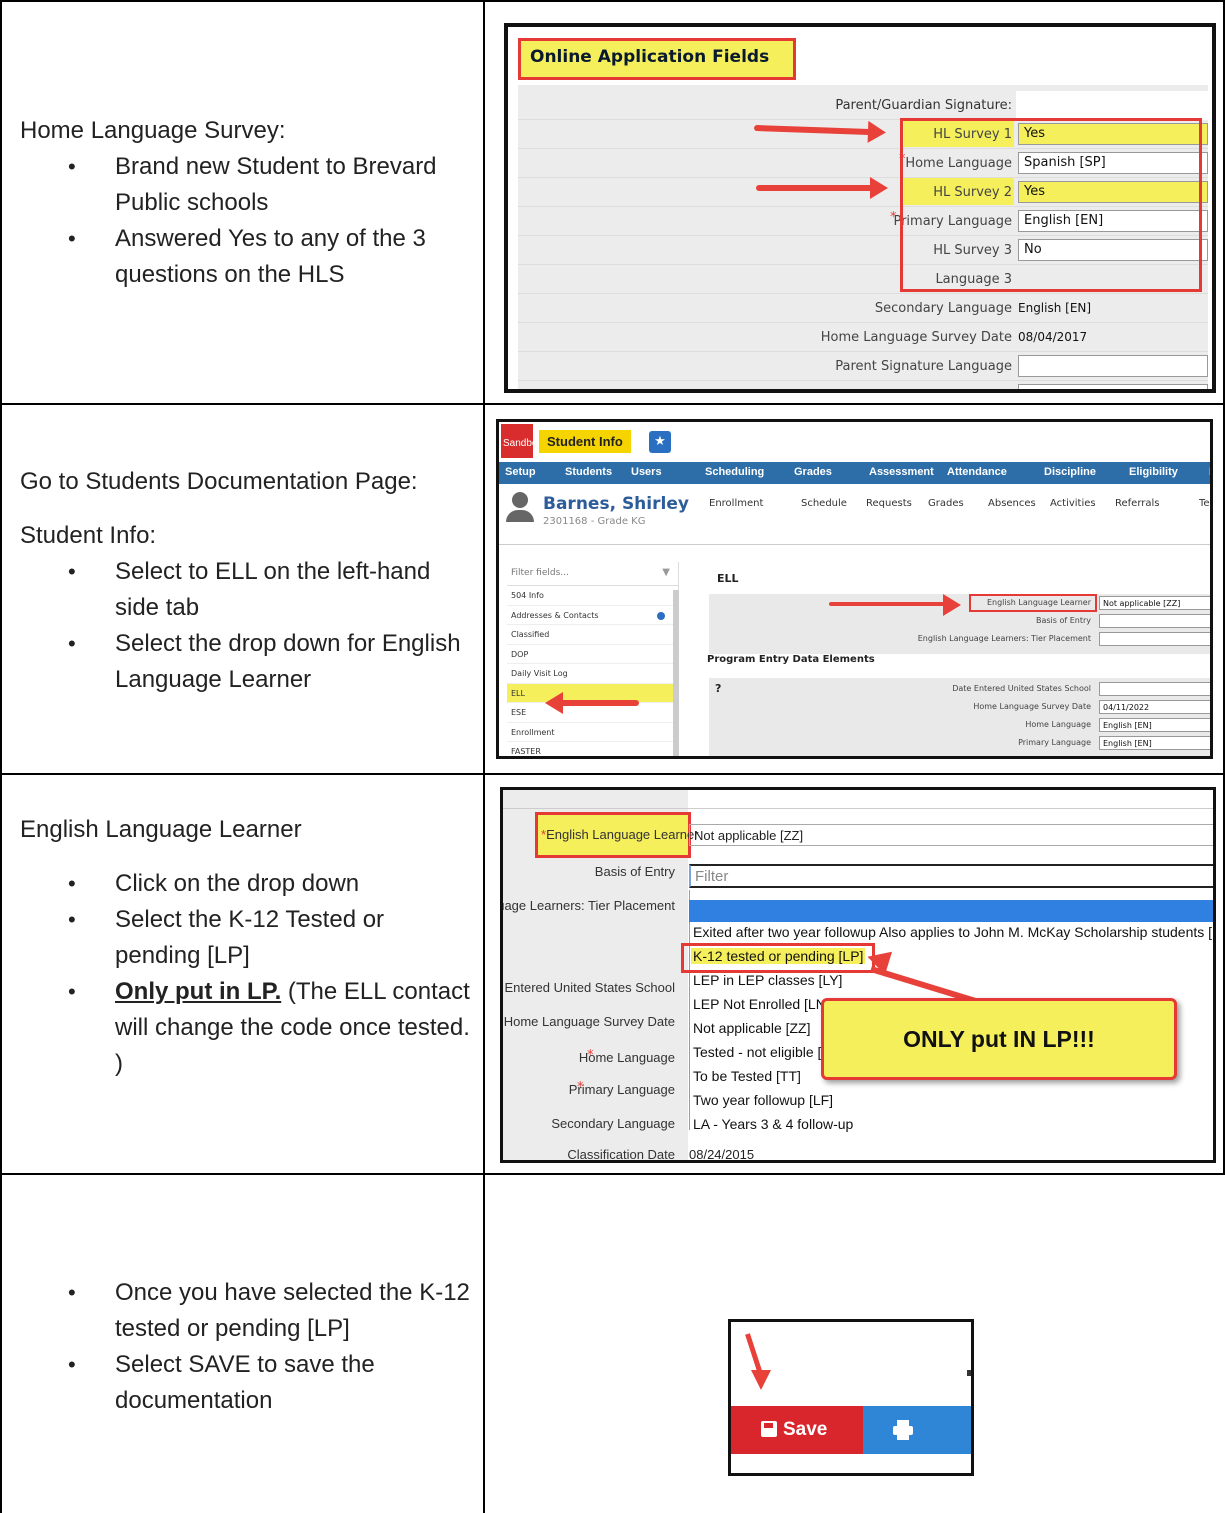 This screenshot has height=1513, width=1225. I want to click on subsection-title: Program Entry Data Elements, so click(791, 659).